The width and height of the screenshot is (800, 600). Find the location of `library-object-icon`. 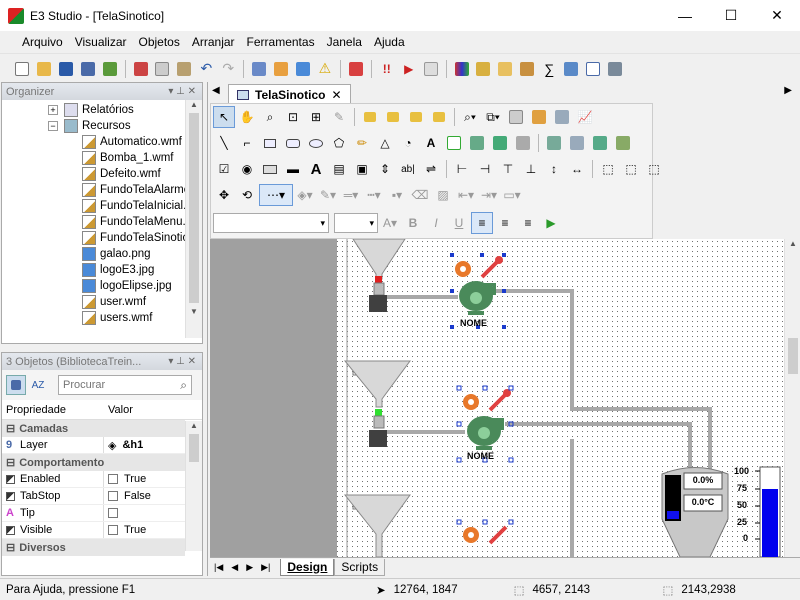

library-object-icon is located at coordinates (500, 143).